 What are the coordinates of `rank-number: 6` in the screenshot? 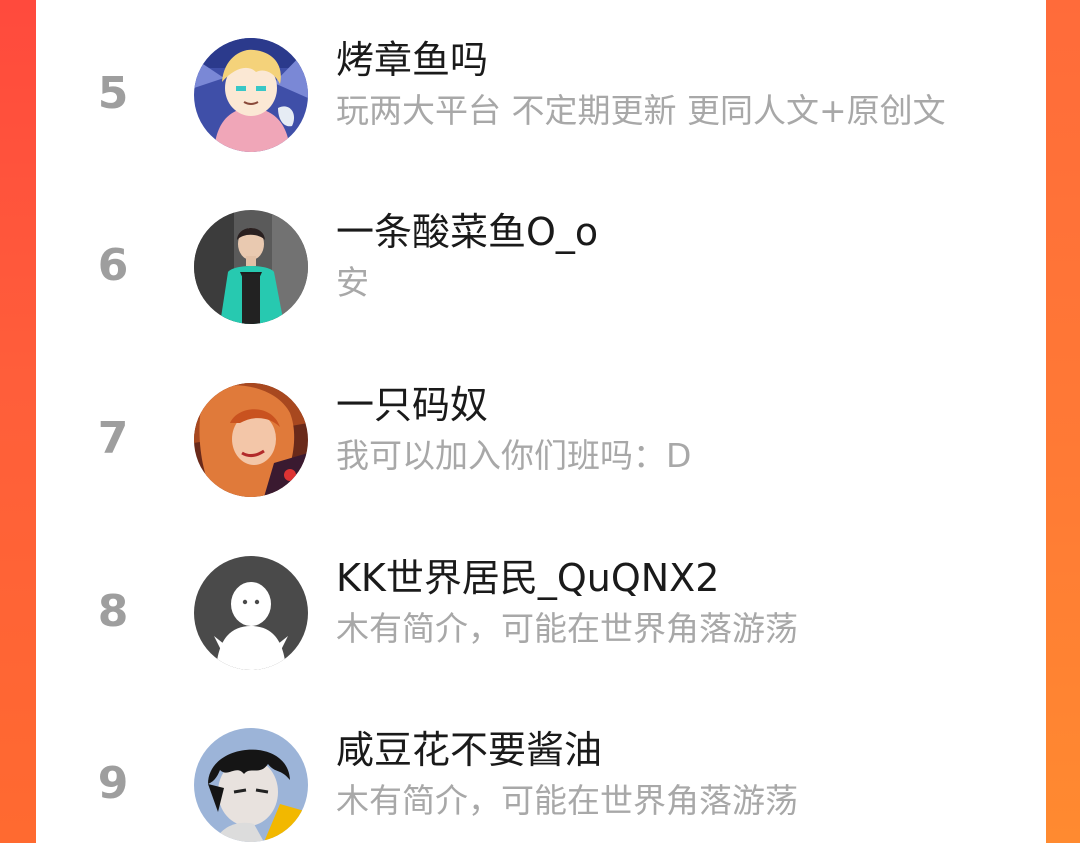 It's located at (113, 265).